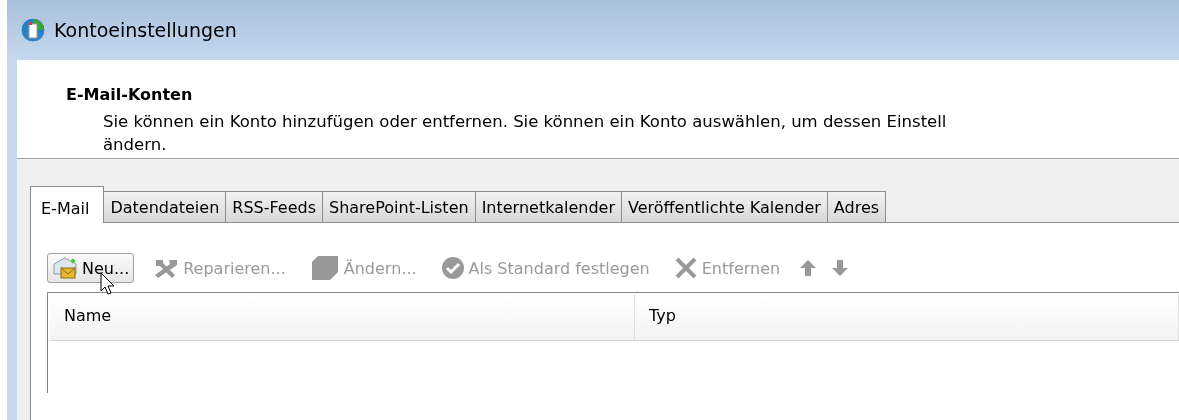 The width and height of the screenshot is (1179, 420). What do you see at coordinates (525, 133) in the screenshot?
I see `description-text: Sie können ein Konto hinzufügen oder entfernen. Sie können ein Konto auswählen, um dessen Einstell ändern.` at bounding box center [525, 133].